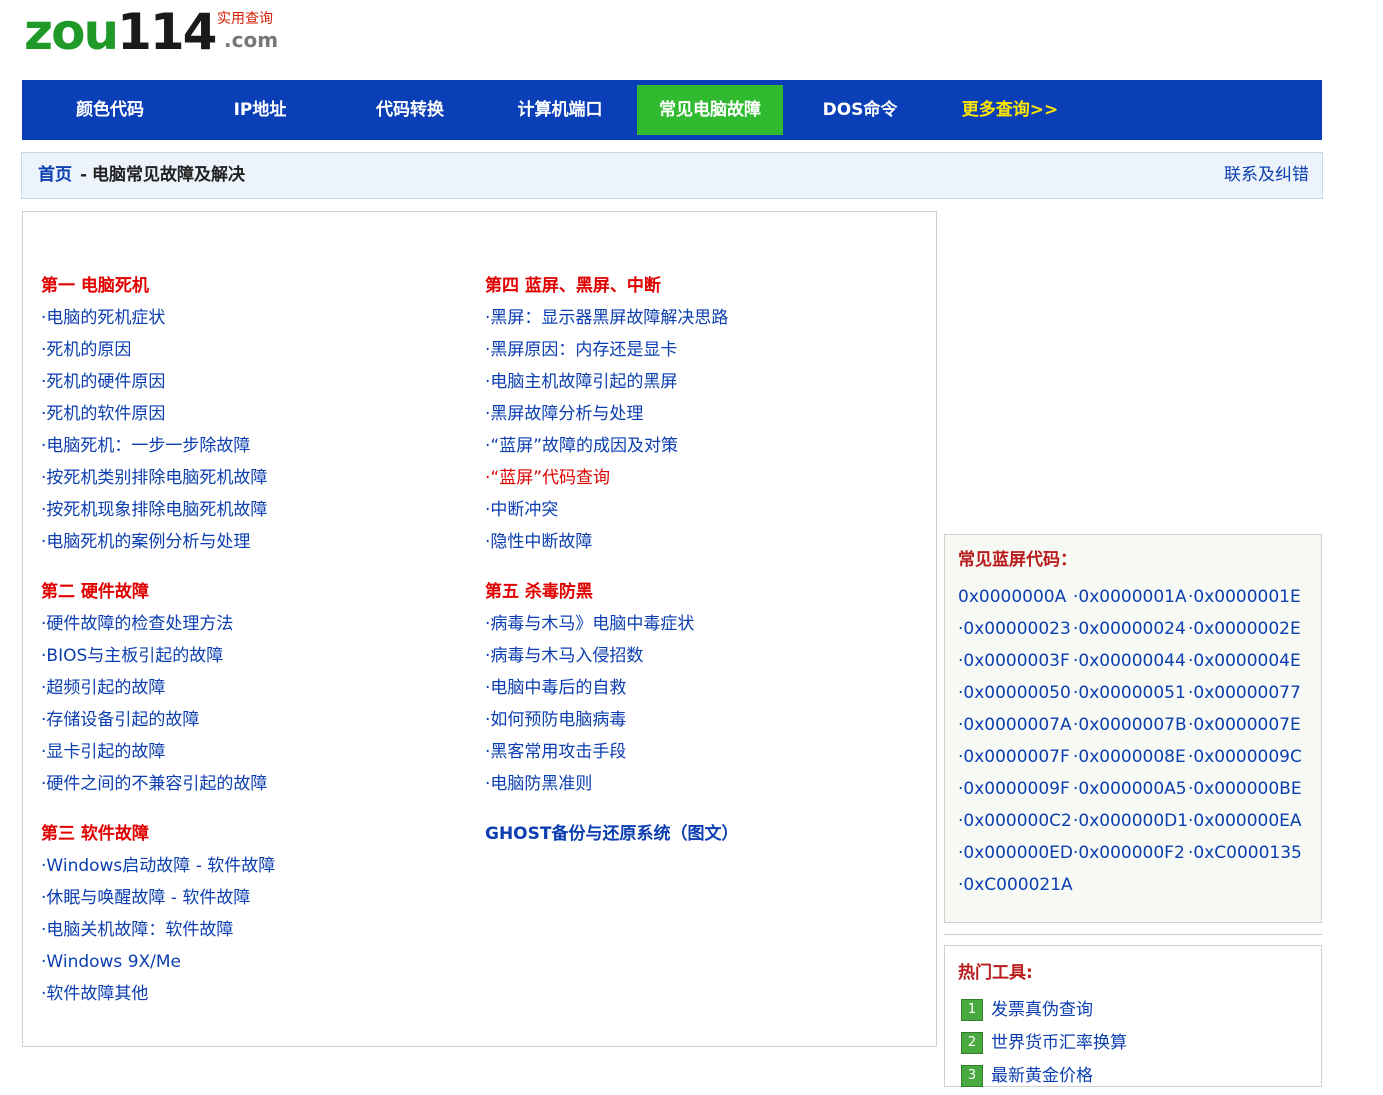  Describe the element at coordinates (158, 996) in the screenshot. I see `article-link: ·软件故障其他` at that location.